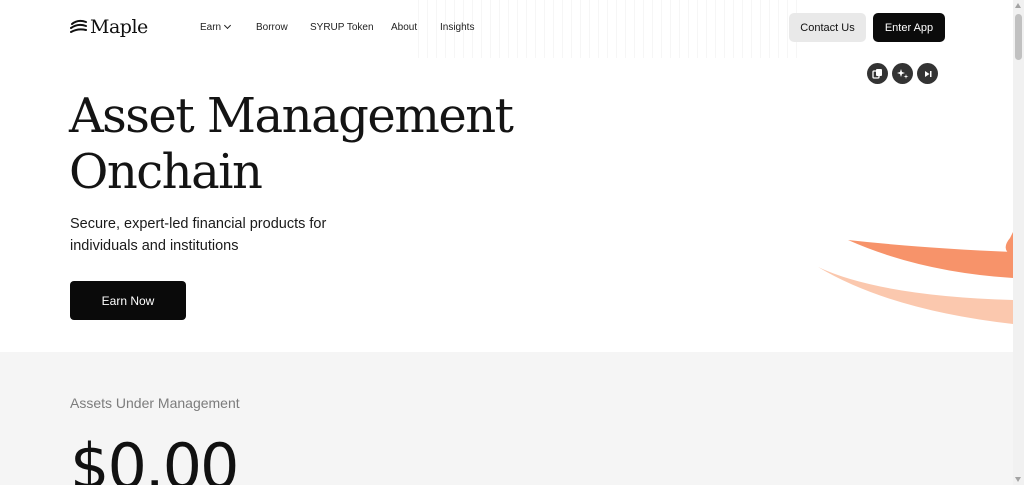 The height and width of the screenshot is (485, 1024). I want to click on chevron-down-icon, so click(228, 25).